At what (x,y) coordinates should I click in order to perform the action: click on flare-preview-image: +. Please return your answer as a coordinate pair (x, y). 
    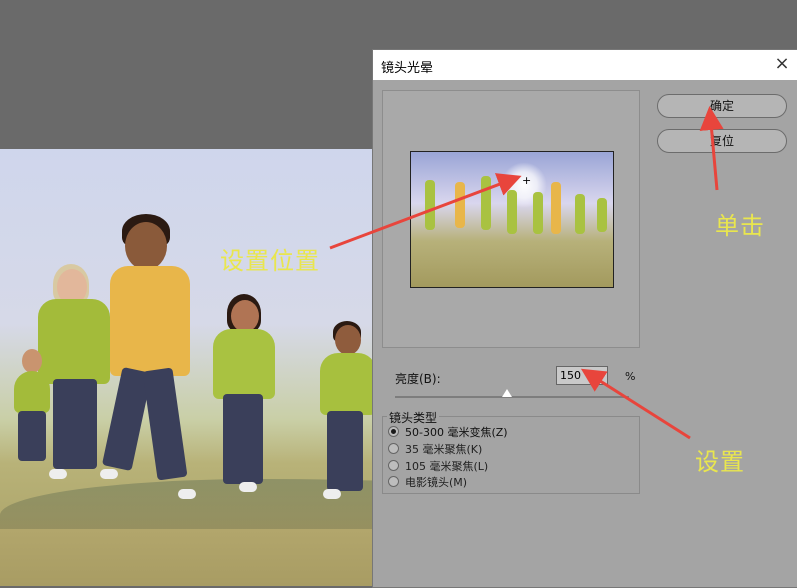
    Looking at the image, I should click on (512, 219).